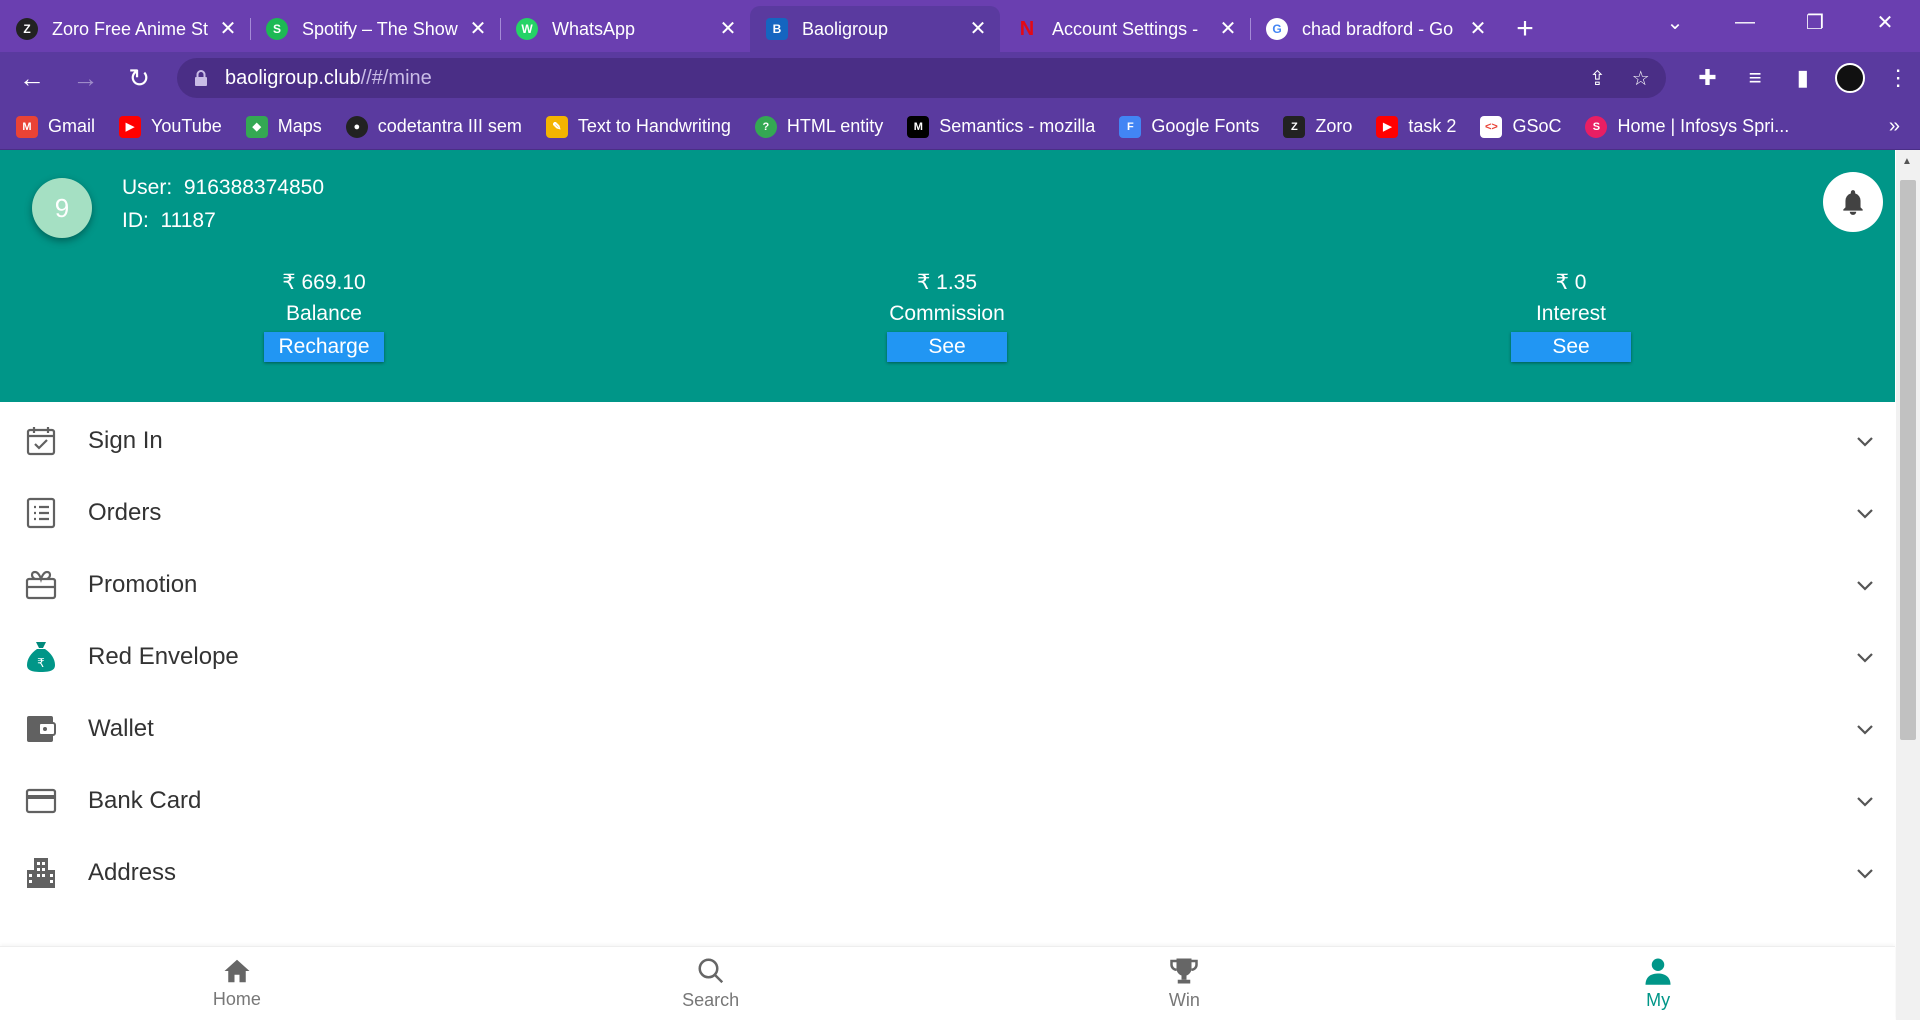 This screenshot has height=1020, width=1920. Describe the element at coordinates (299, 126) in the screenshot. I see `bookmark-label: Maps` at that location.